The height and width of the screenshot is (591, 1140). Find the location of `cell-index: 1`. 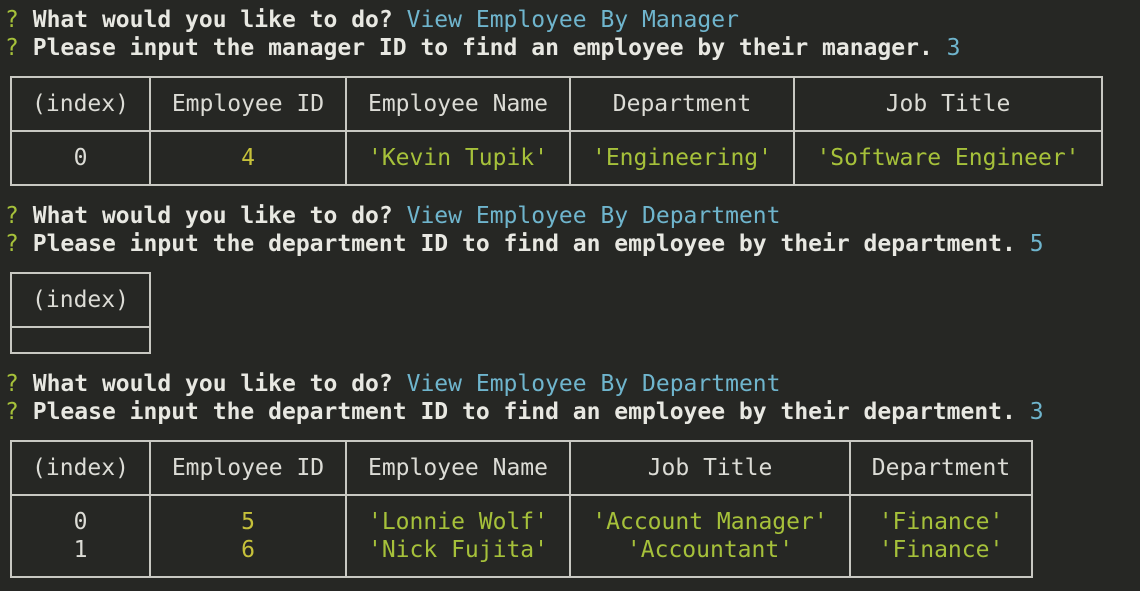

cell-index: 1 is located at coordinates (80, 550).